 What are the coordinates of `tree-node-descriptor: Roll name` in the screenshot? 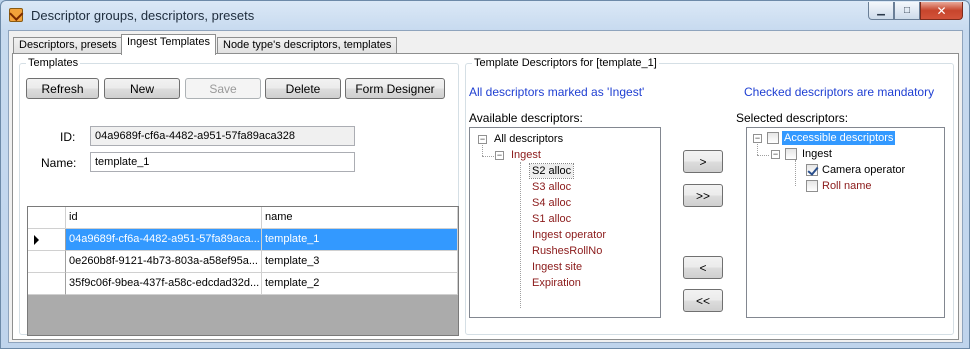 It's located at (847, 186).